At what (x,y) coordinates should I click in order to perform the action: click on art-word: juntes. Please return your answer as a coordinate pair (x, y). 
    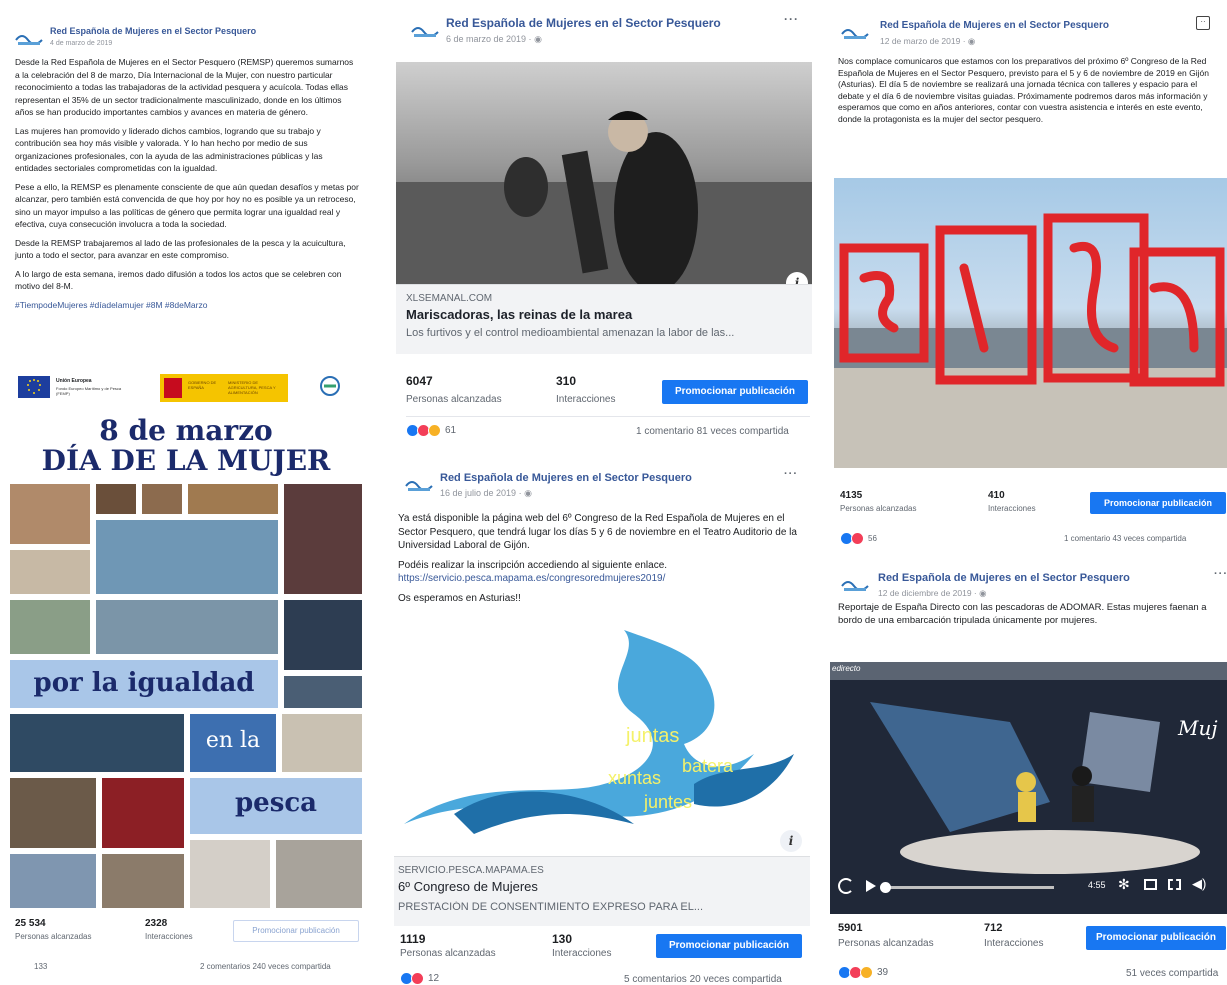
    Looking at the image, I should click on (667, 802).